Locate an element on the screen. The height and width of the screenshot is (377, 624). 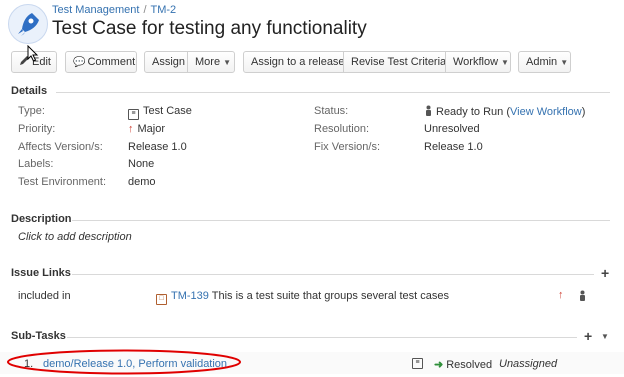
description-heading: Description is located at coordinates (41, 219).